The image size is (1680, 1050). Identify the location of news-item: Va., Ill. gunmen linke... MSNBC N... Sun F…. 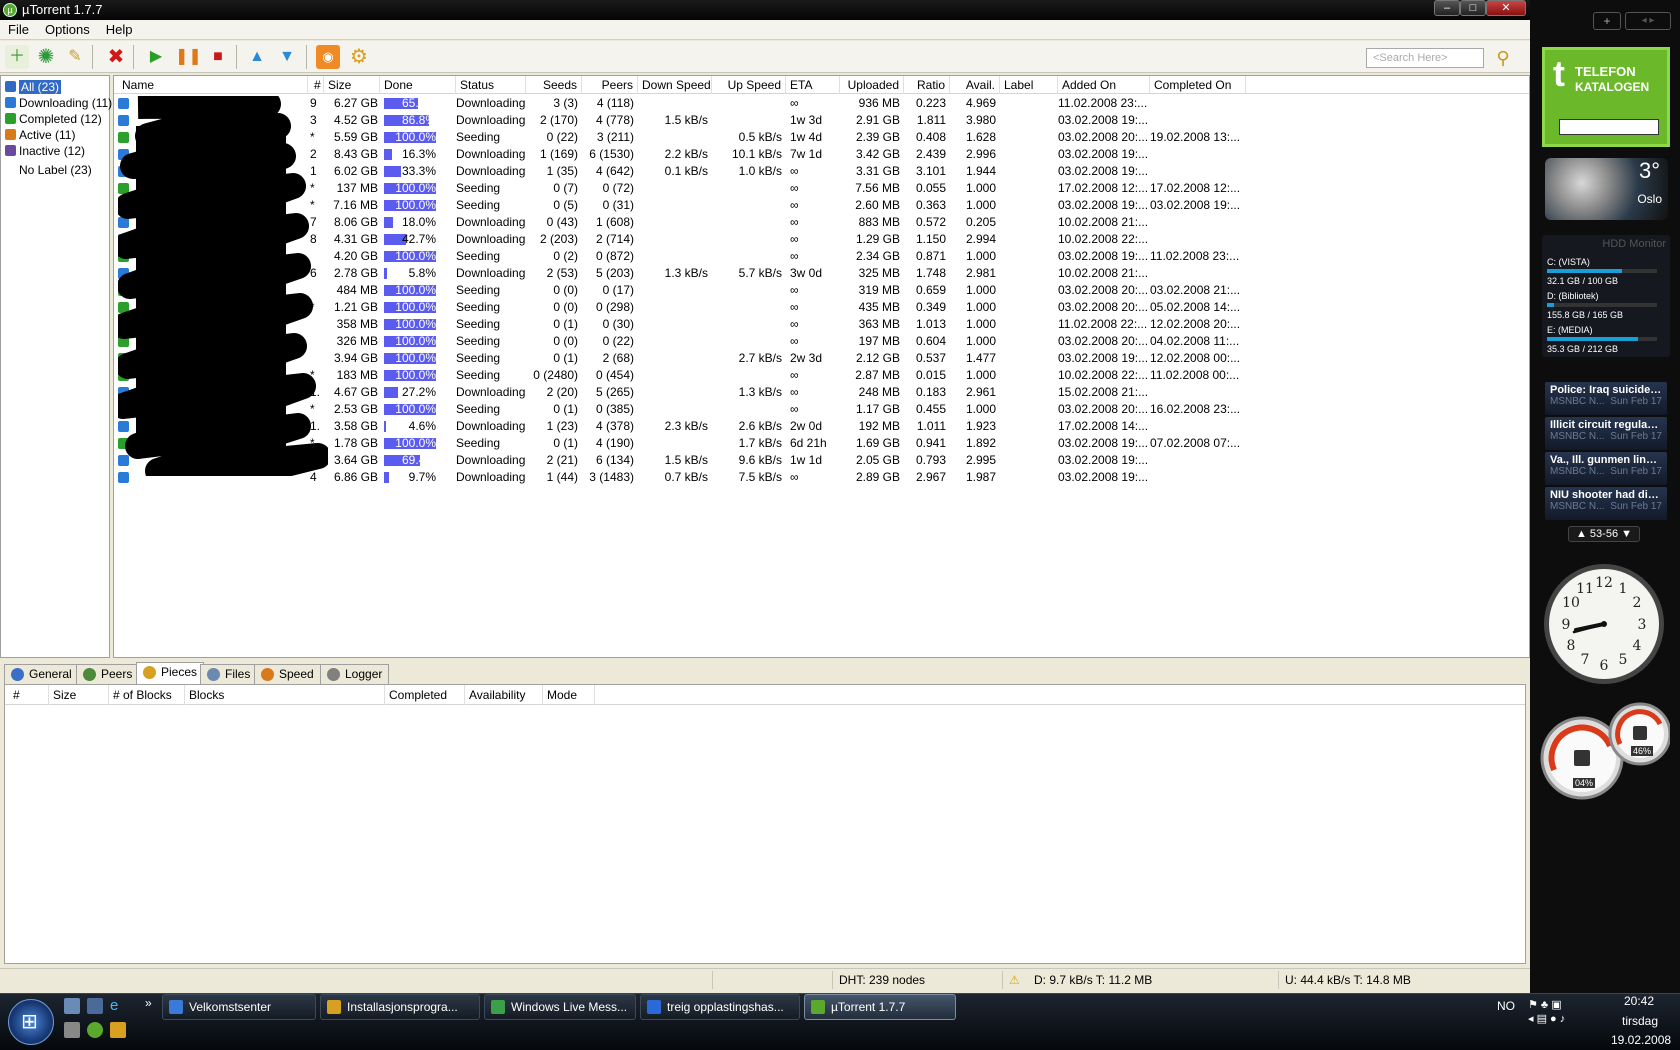
(1606, 468).